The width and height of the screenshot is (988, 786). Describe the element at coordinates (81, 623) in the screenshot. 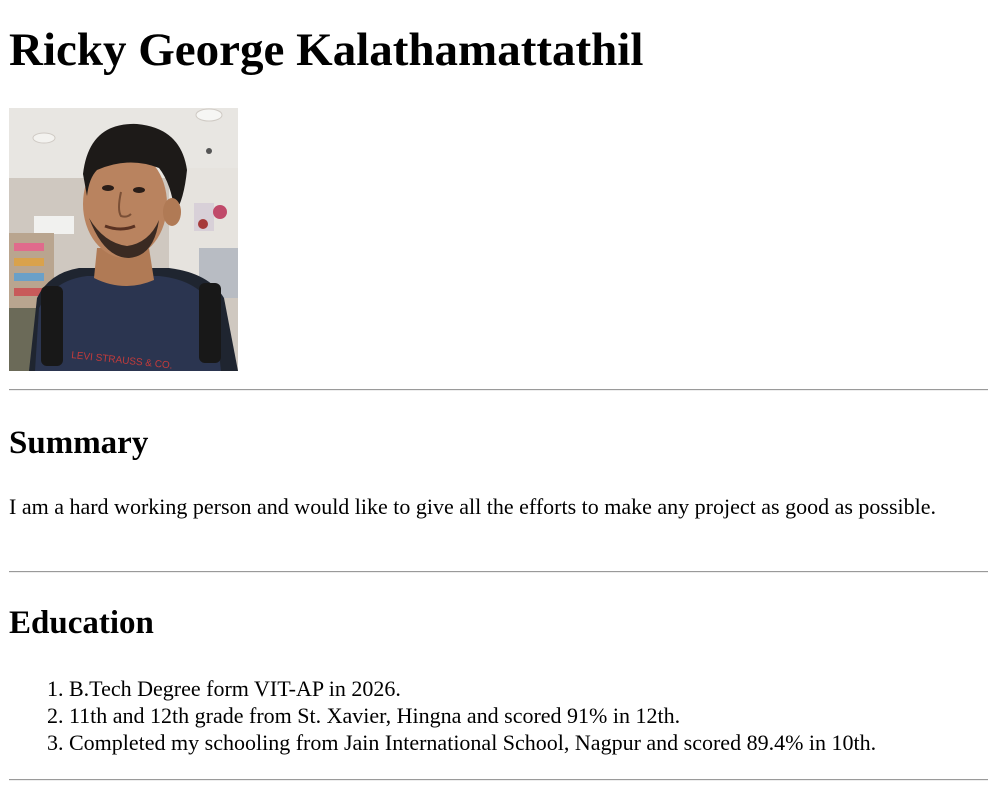

I see `education-heading: Education` at that location.